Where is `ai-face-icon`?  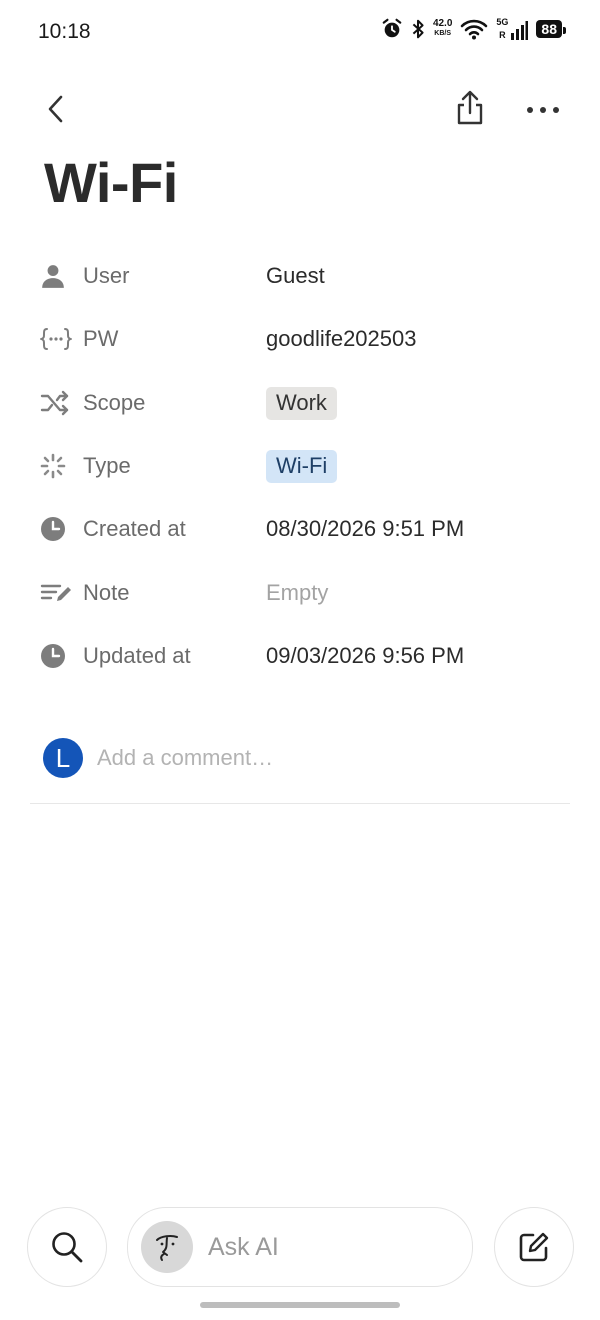 ai-face-icon is located at coordinates (167, 1248).